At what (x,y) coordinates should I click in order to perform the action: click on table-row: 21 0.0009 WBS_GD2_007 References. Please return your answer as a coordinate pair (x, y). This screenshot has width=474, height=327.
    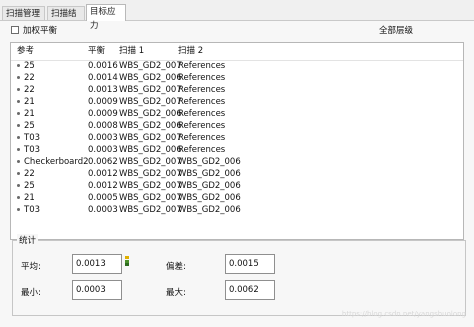
    Looking at the image, I should click on (237, 102).